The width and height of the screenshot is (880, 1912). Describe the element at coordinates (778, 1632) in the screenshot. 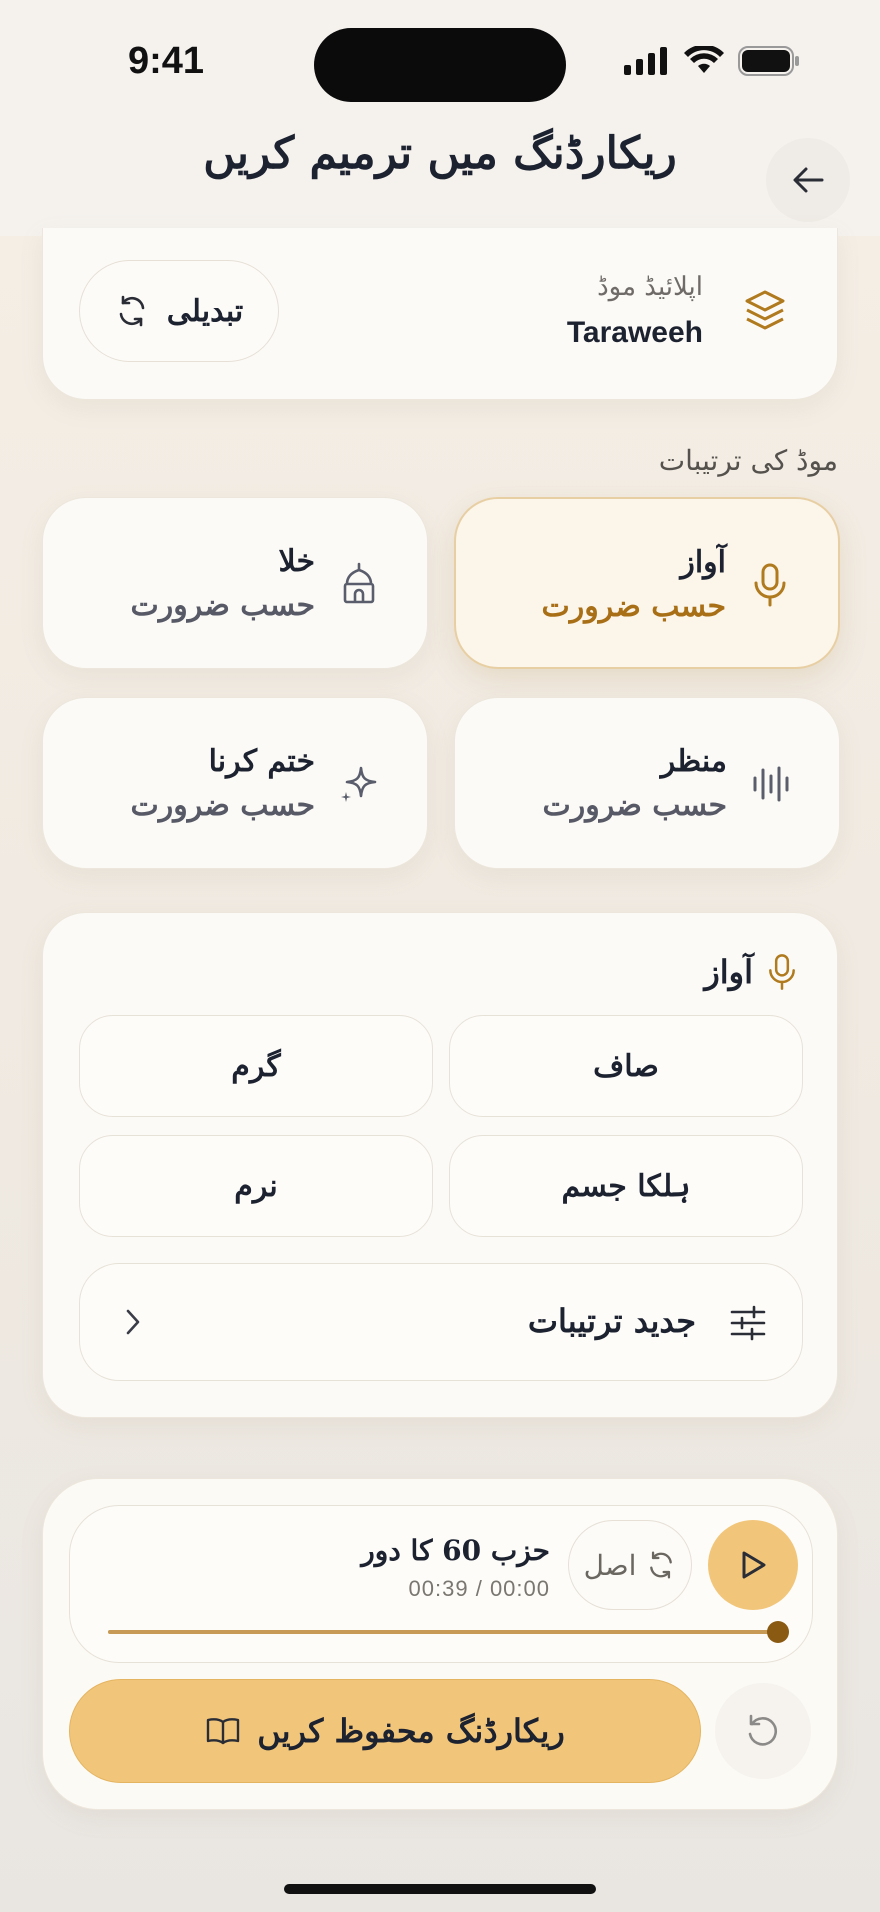

I see `progress-knob` at that location.